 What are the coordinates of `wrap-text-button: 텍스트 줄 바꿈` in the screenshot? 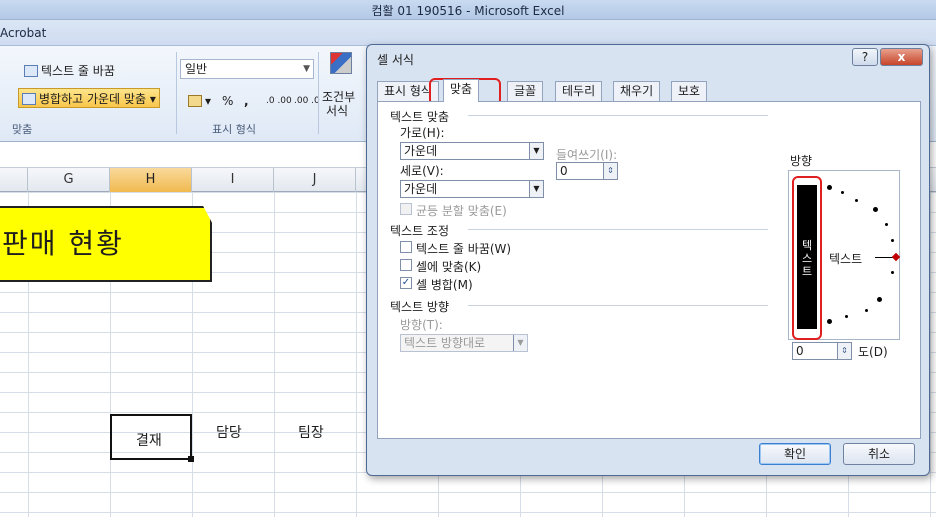 It's located at (69, 70).